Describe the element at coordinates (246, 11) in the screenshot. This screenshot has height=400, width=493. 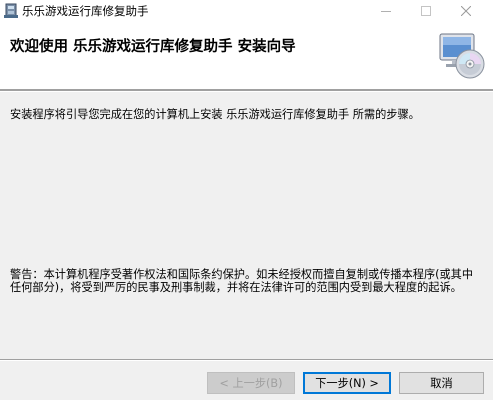
I see `title-bar: 乐乐游戏运行库修复助手` at that location.